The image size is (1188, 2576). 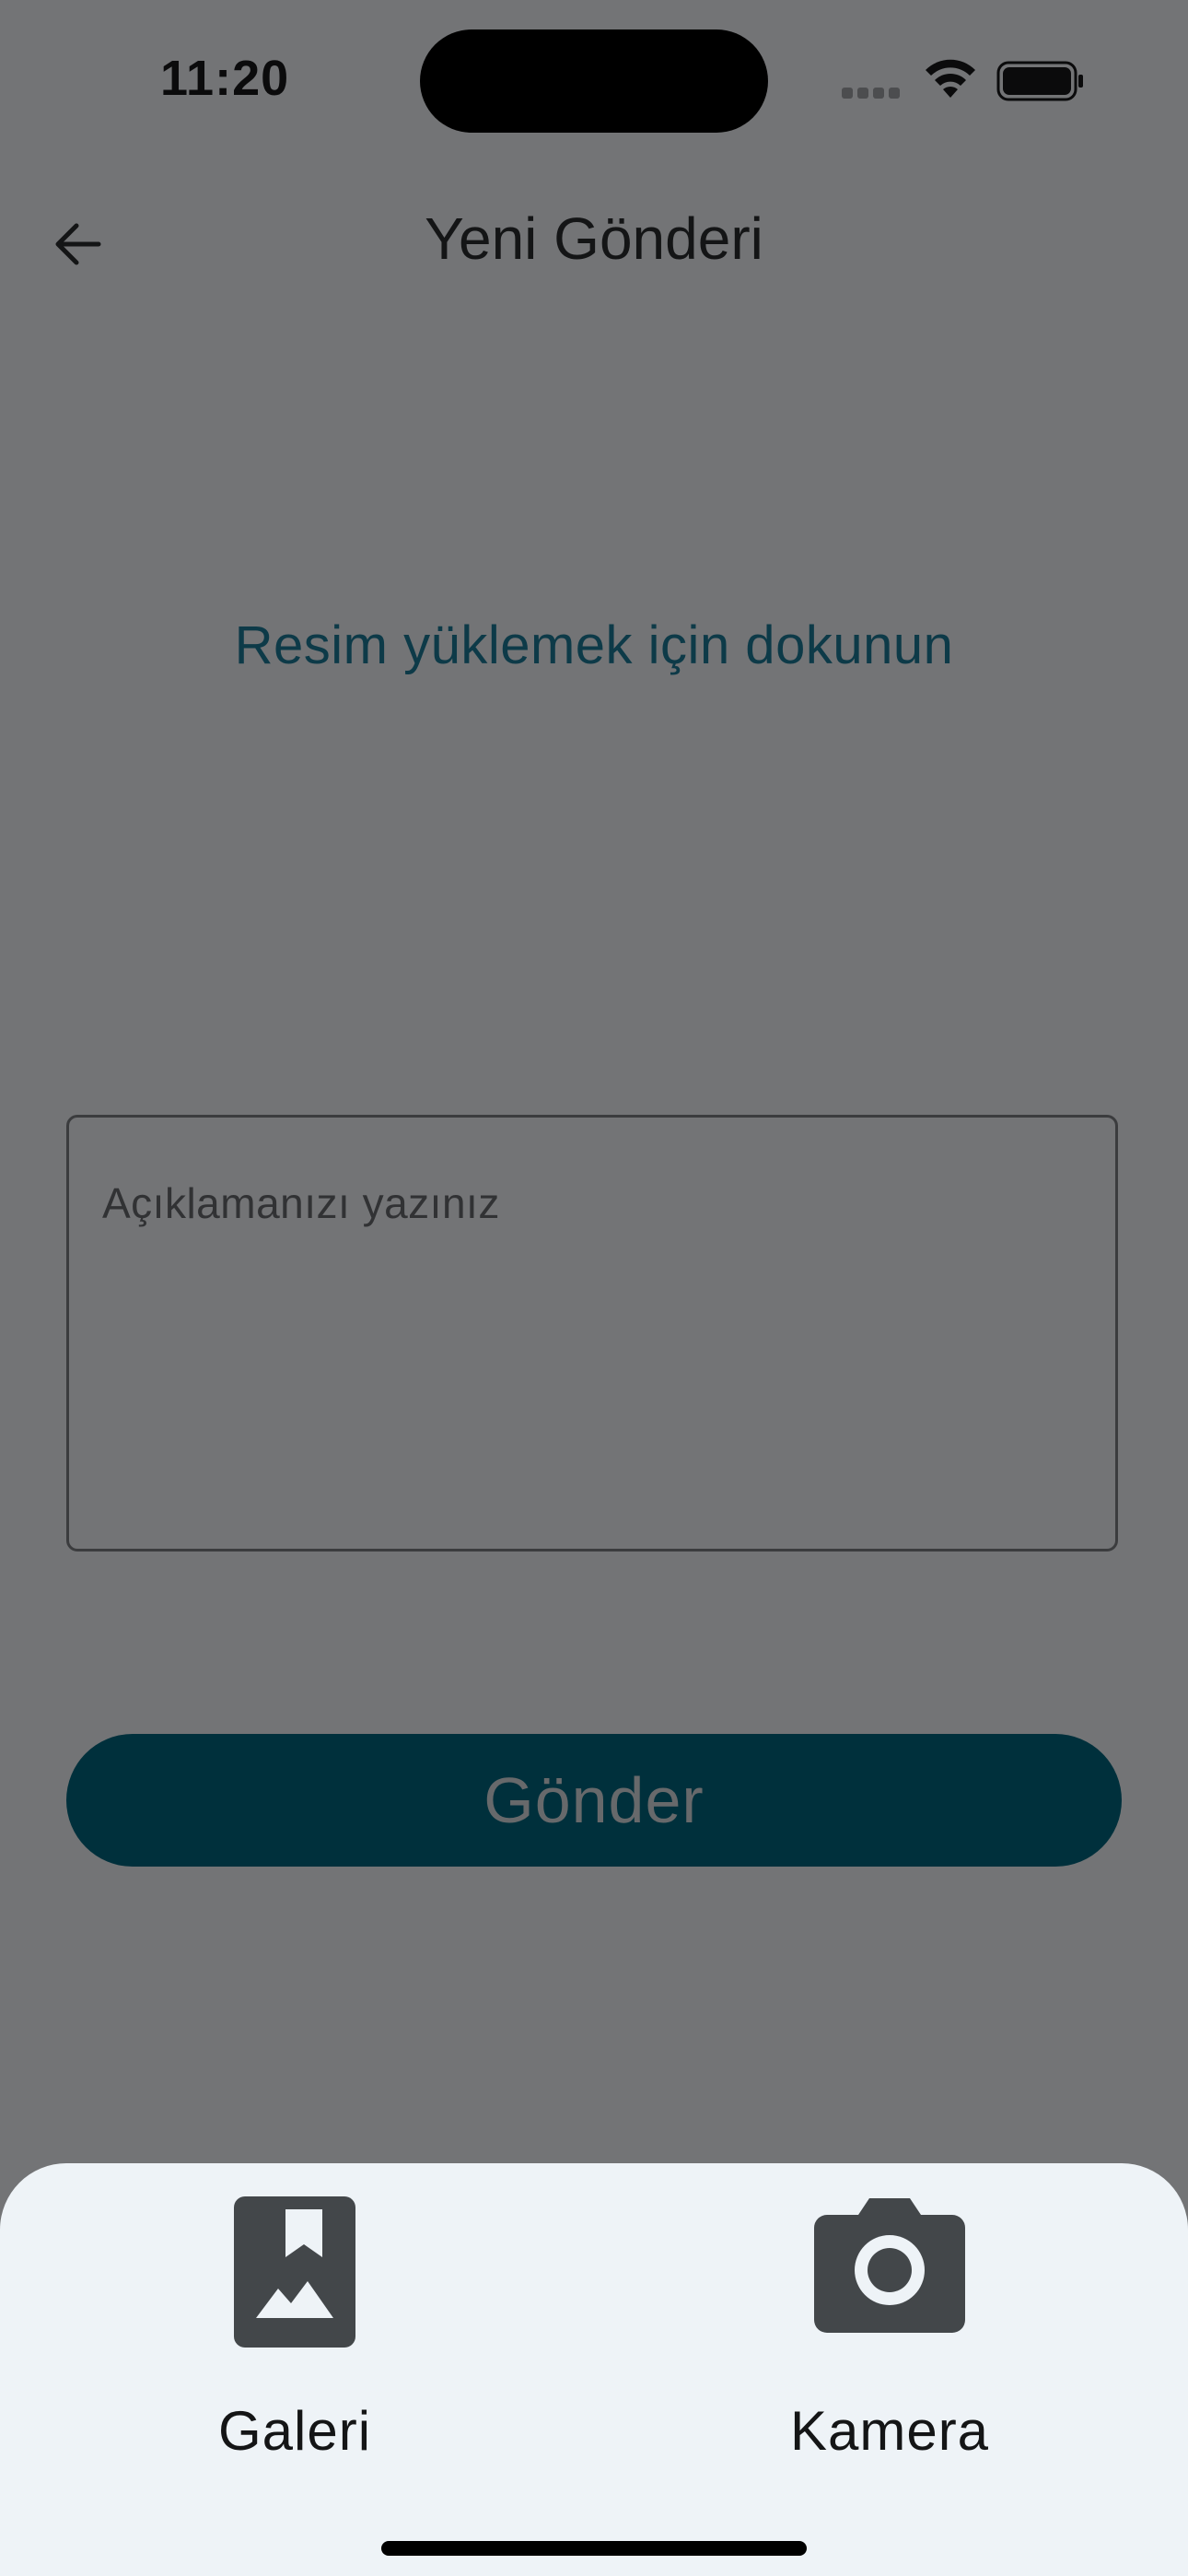 I want to click on camera-option: Kamera, so click(x=889, y=2334).